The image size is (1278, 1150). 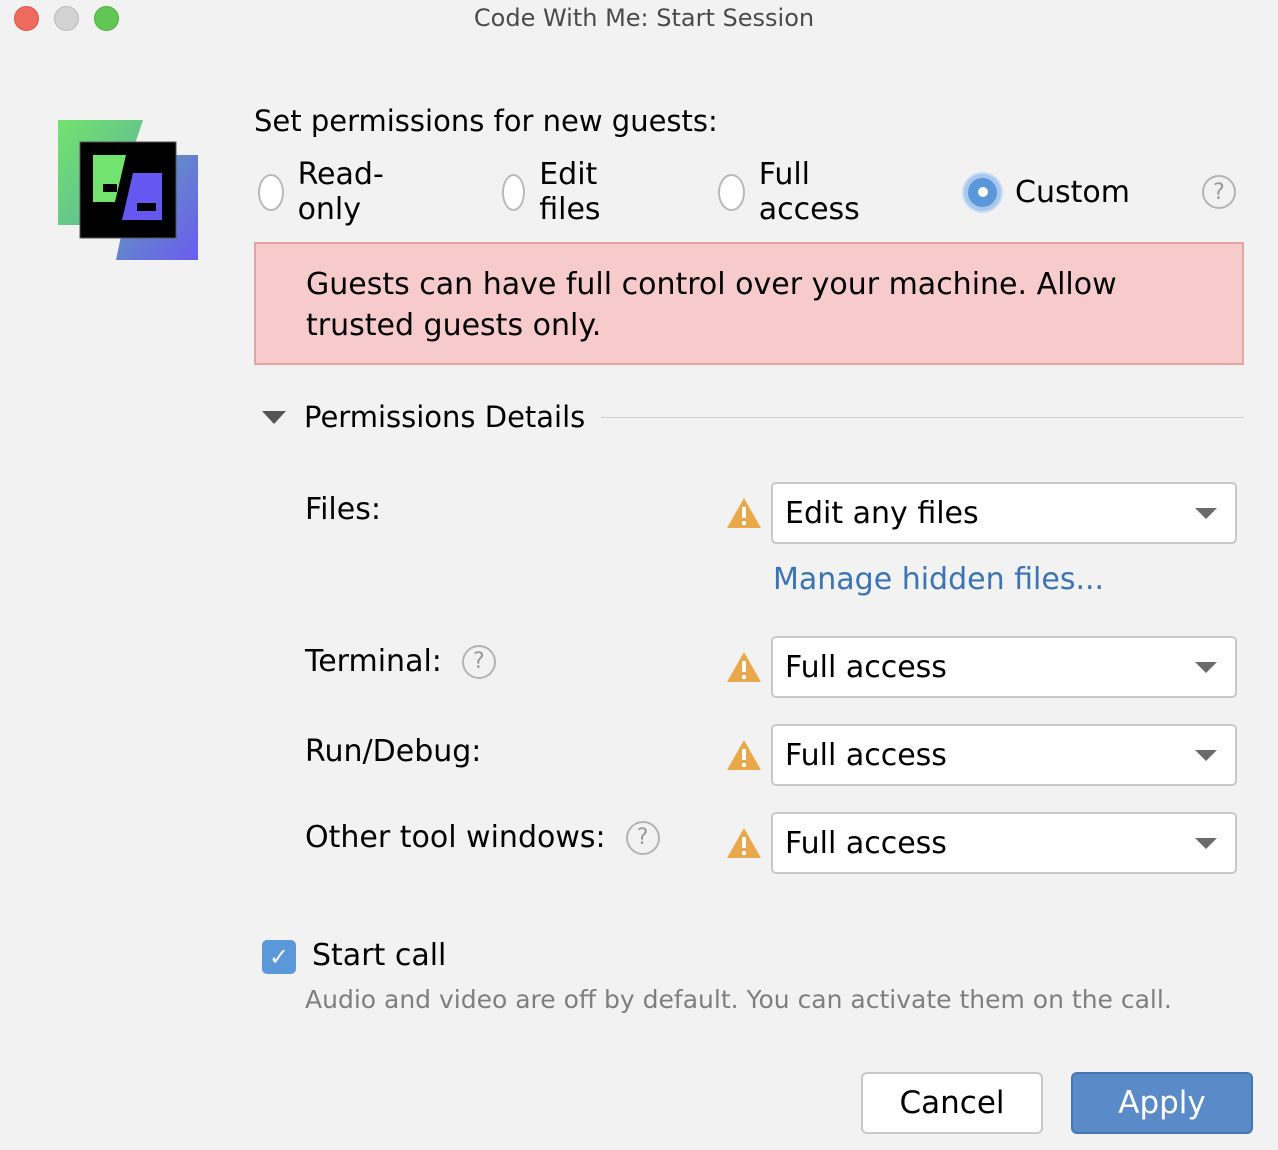 I want to click on files-permission-dropdown: Edit any files, so click(x=1004, y=513).